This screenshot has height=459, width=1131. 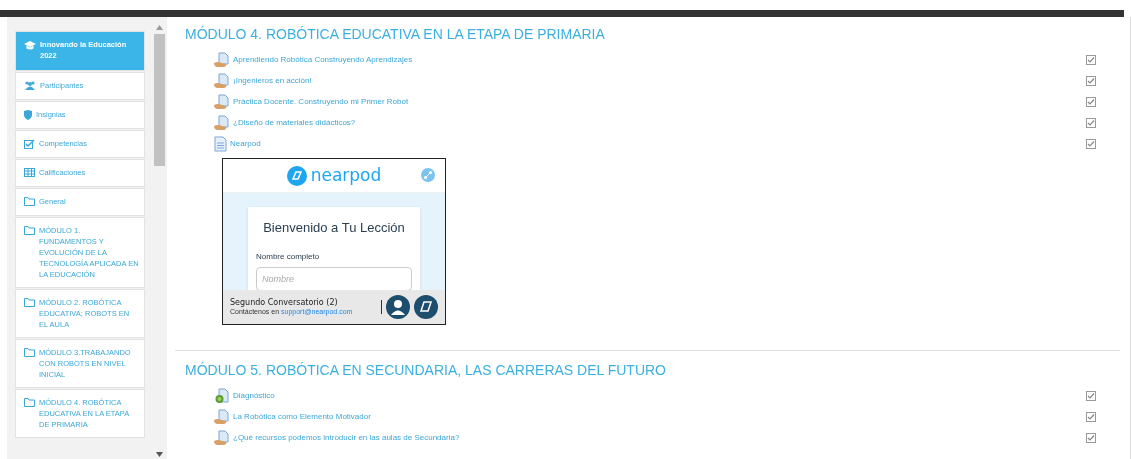 What do you see at coordinates (296, 175) in the screenshot?
I see `nearpod-logo-icon` at bounding box center [296, 175].